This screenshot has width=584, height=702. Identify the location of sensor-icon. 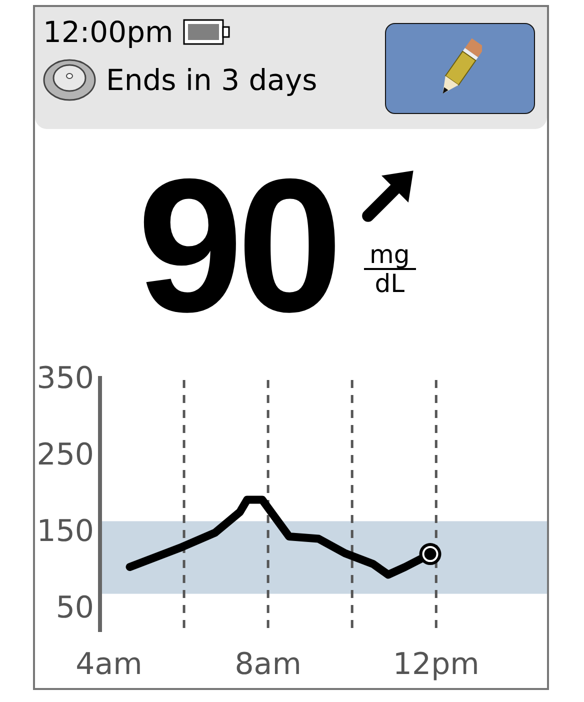
(69, 80).